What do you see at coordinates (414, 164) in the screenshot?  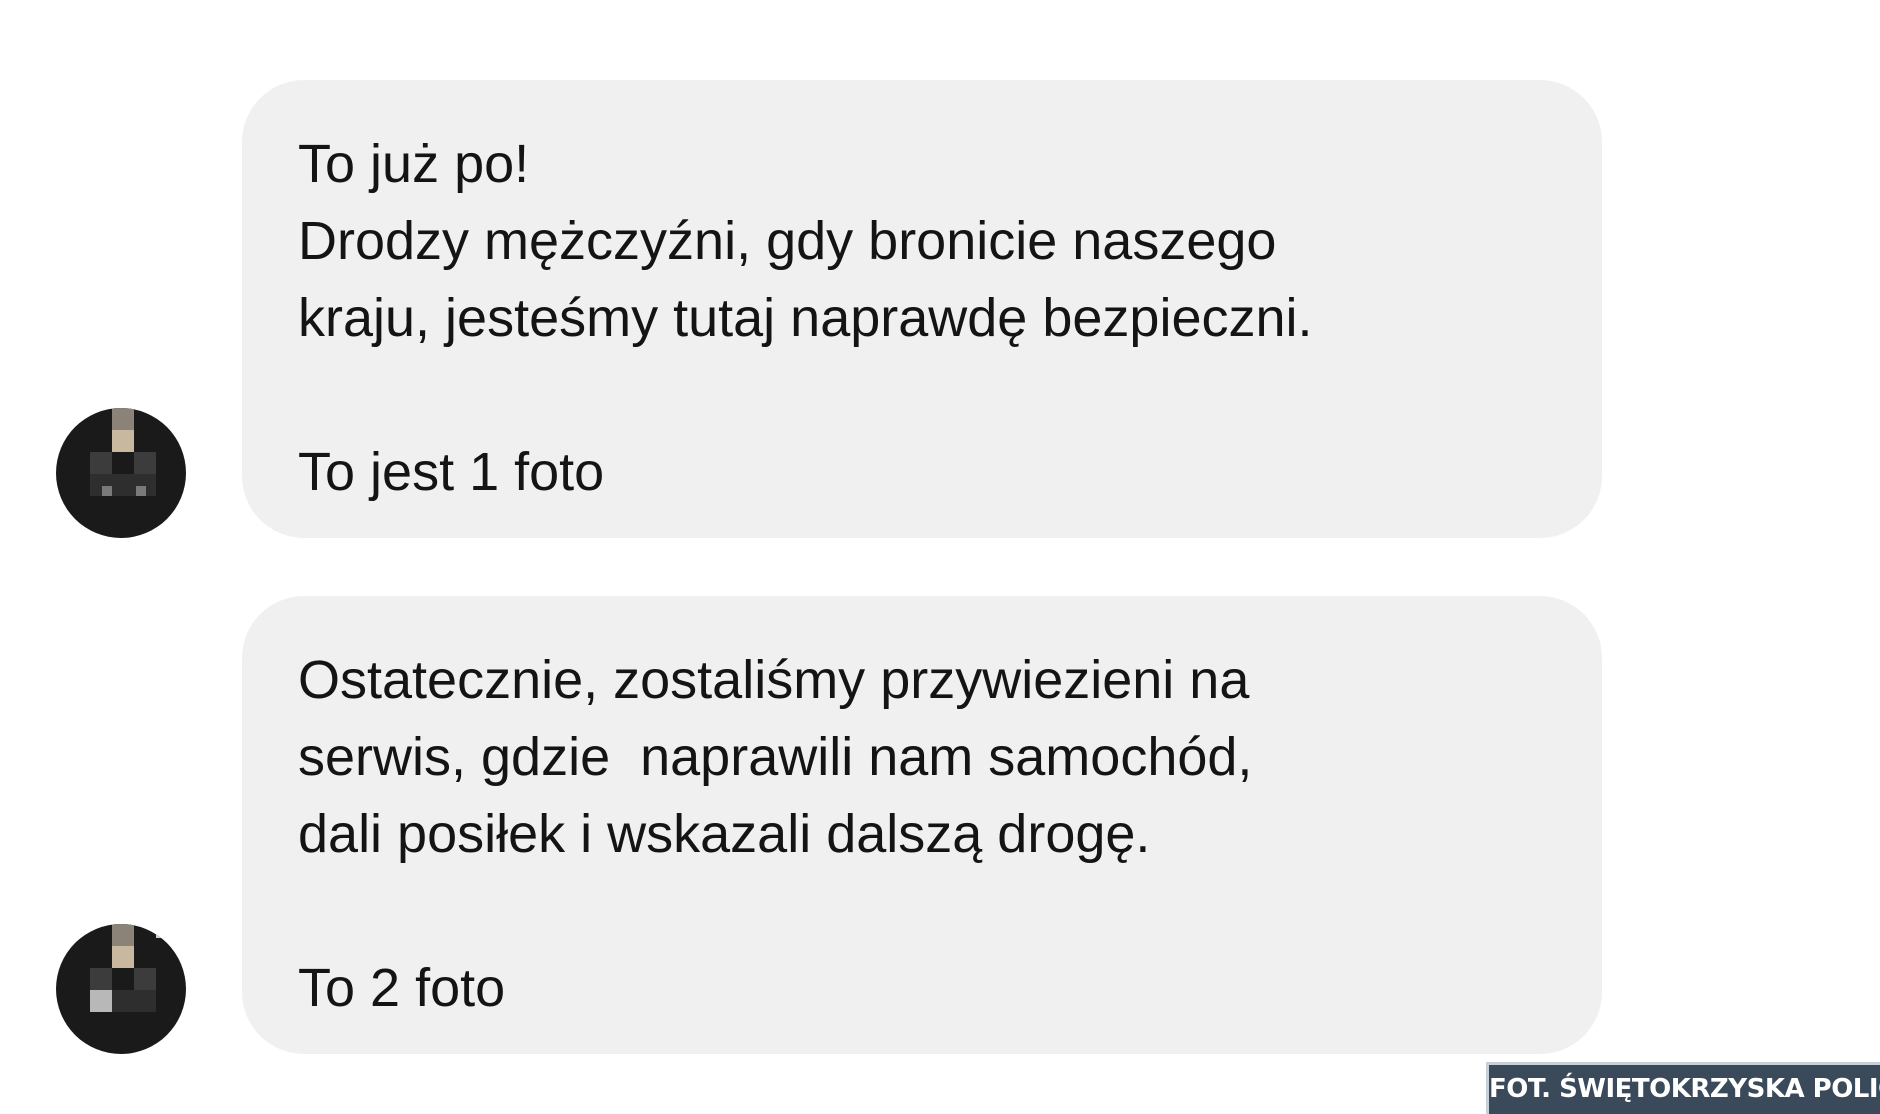 I see `message-text-line: To już po!` at bounding box center [414, 164].